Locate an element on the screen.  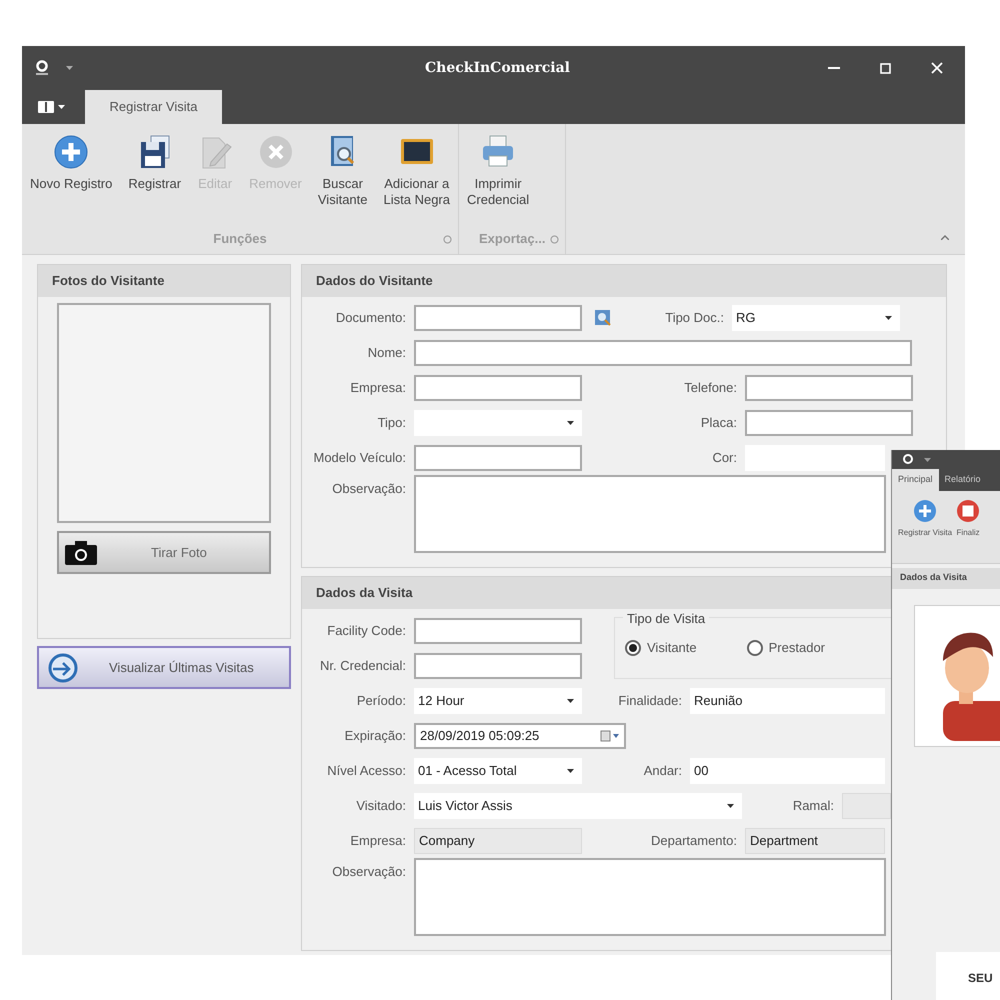
ribbon-button: Finaliz is located at coordinates (968, 531).